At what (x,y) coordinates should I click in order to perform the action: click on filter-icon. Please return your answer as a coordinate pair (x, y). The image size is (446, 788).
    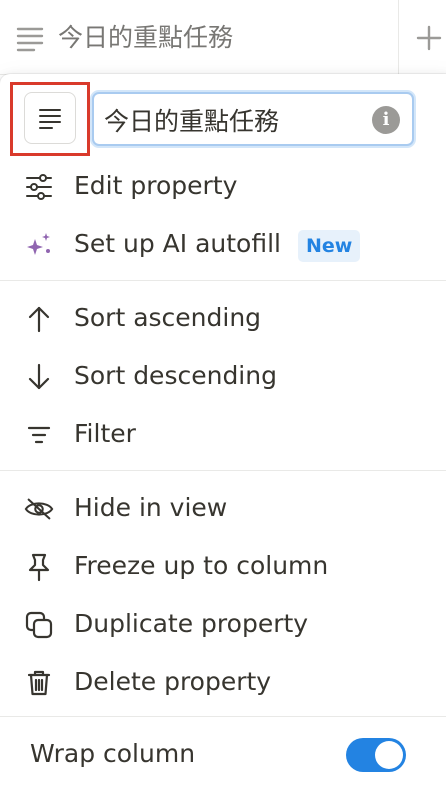
    Looking at the image, I should click on (39, 435).